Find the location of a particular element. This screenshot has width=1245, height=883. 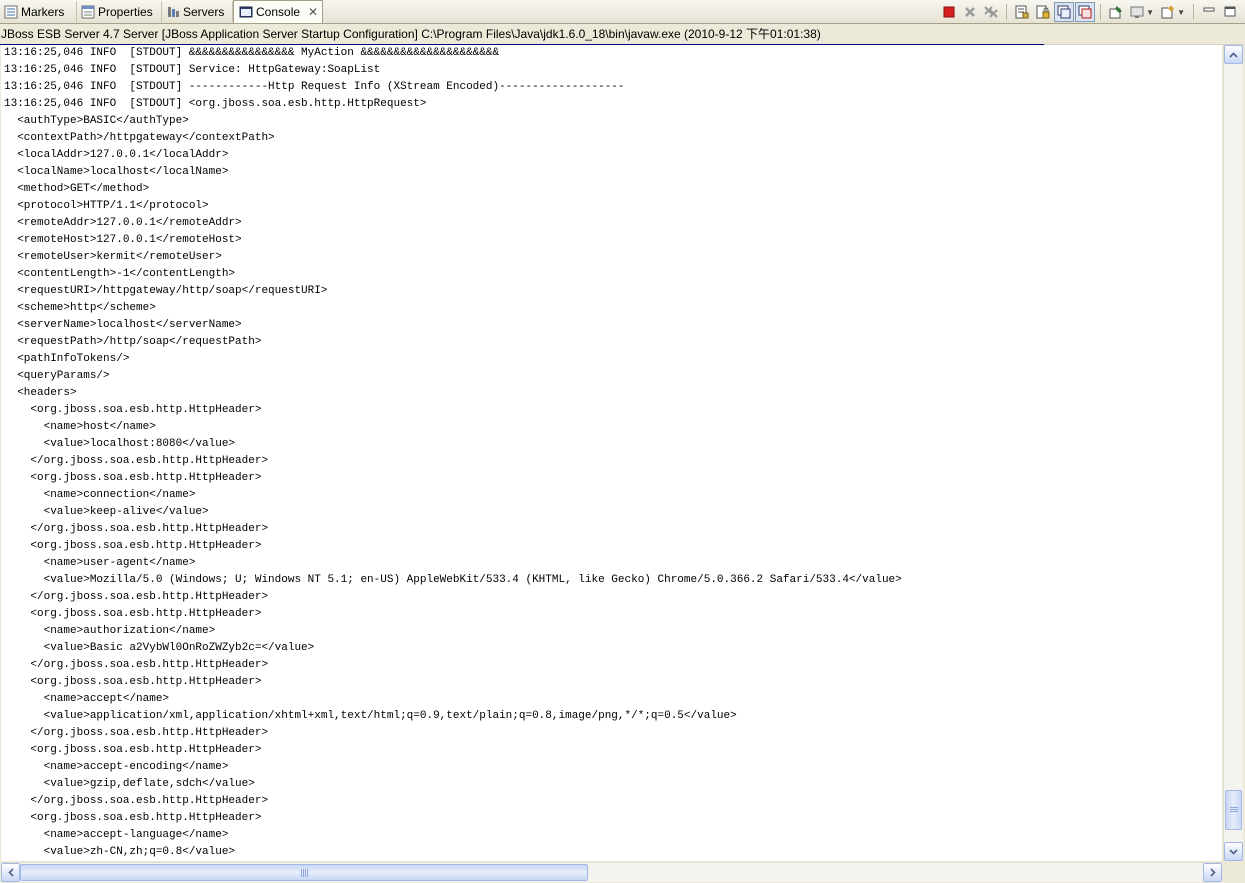

toolbar-separator is located at coordinates (1193, 12).